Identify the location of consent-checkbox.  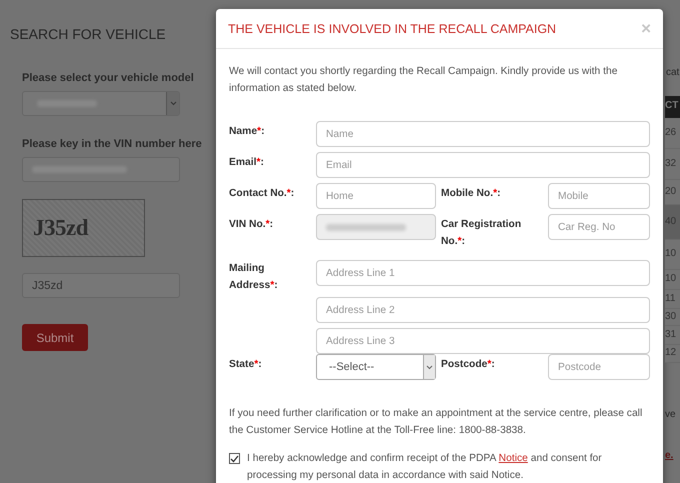
(234, 458).